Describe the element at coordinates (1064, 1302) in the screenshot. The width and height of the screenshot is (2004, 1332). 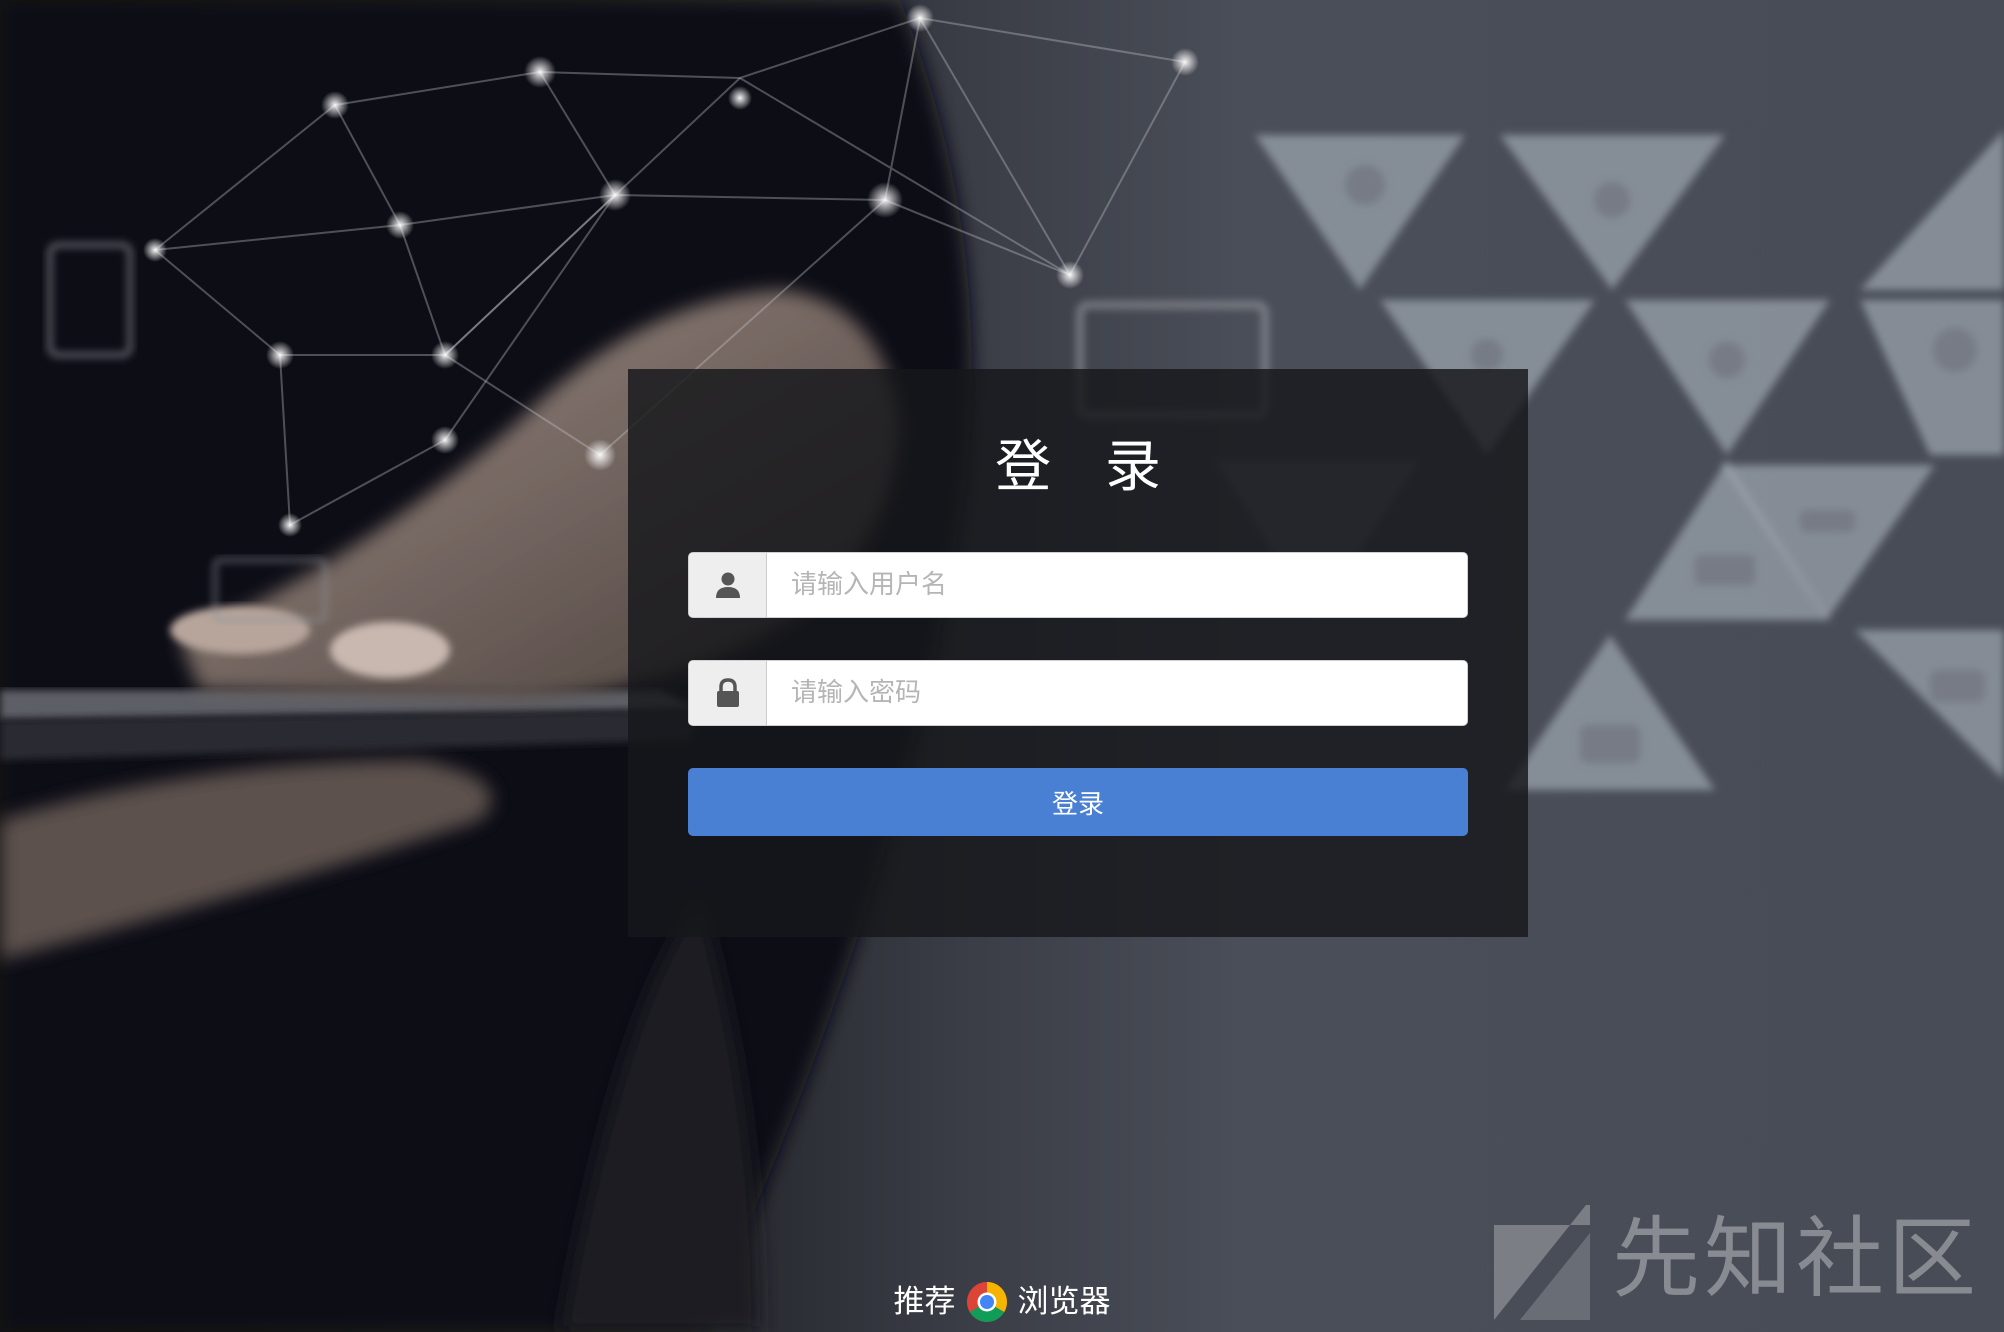
I see `recommend-suffix: 浏览器` at that location.